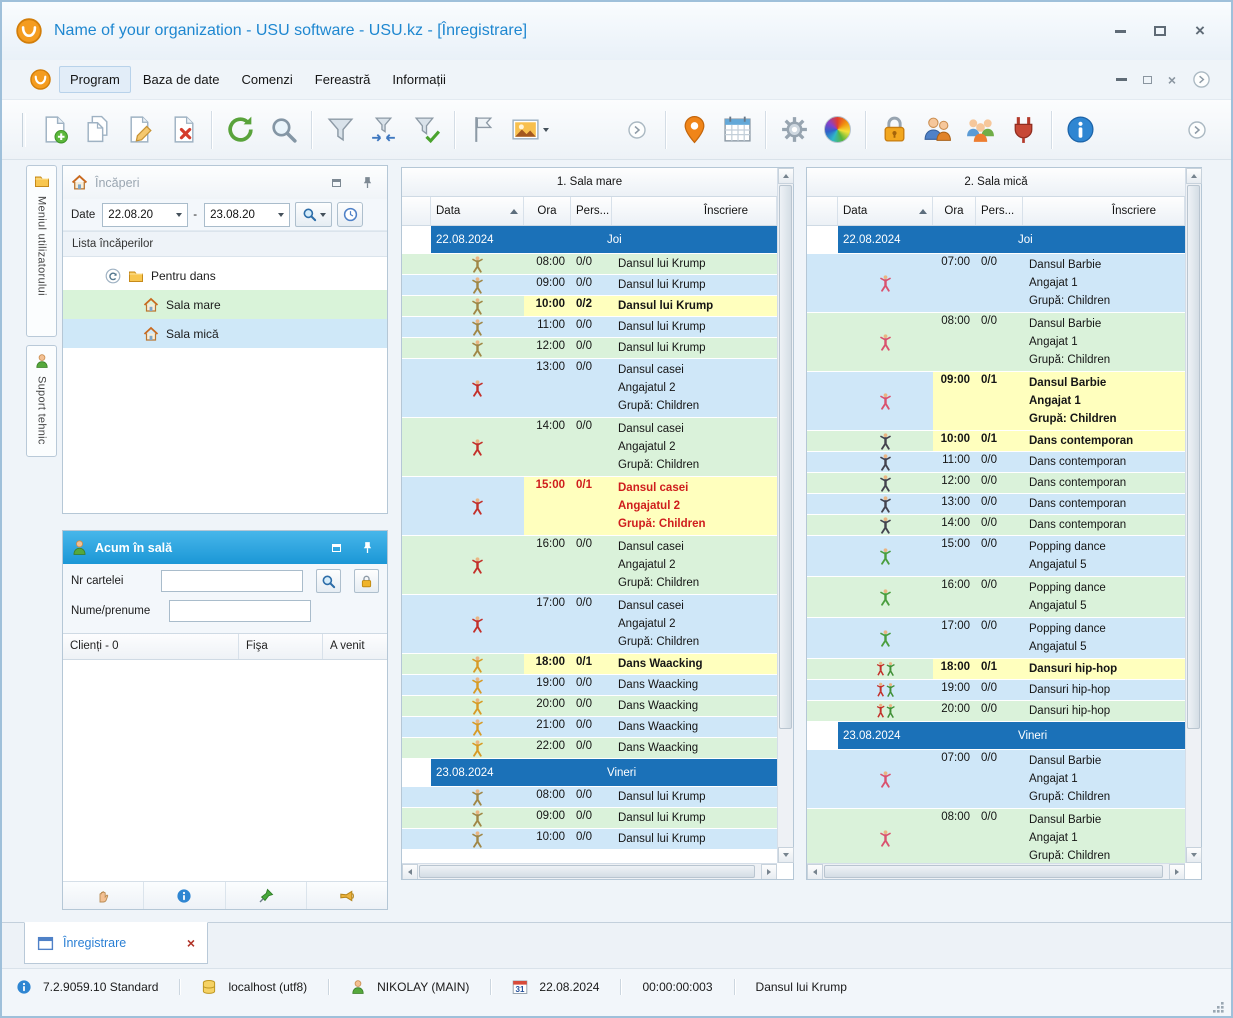  What do you see at coordinates (340, 130) in the screenshot?
I see `toolbar-filter-button` at bounding box center [340, 130].